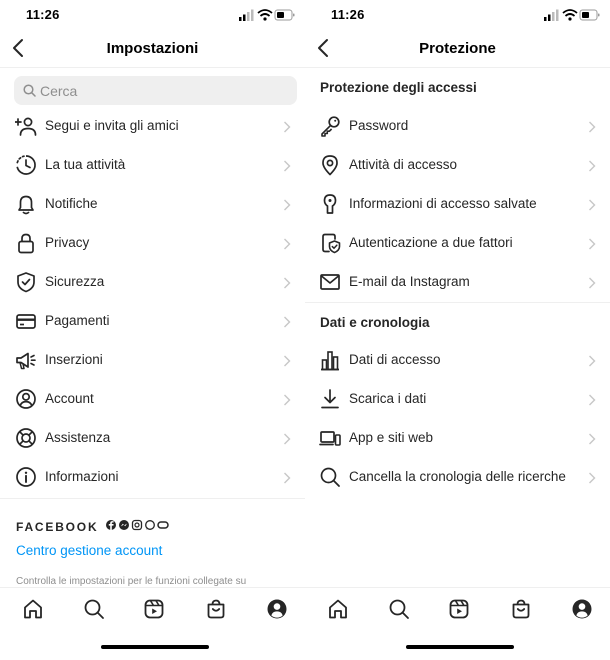  I want to click on protection-item-label: App e siti web, so click(391, 437).